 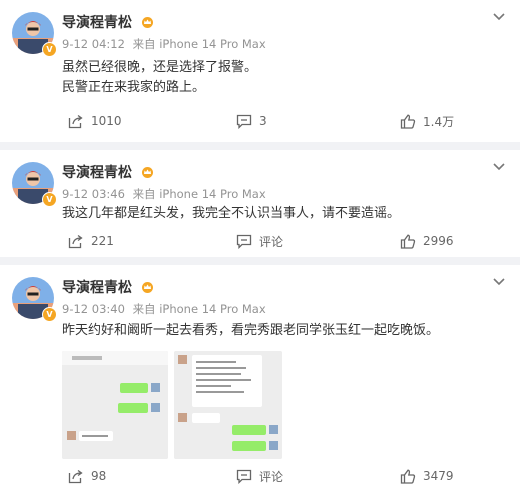 I want to click on comment-button: 3, so click(x=251, y=121).